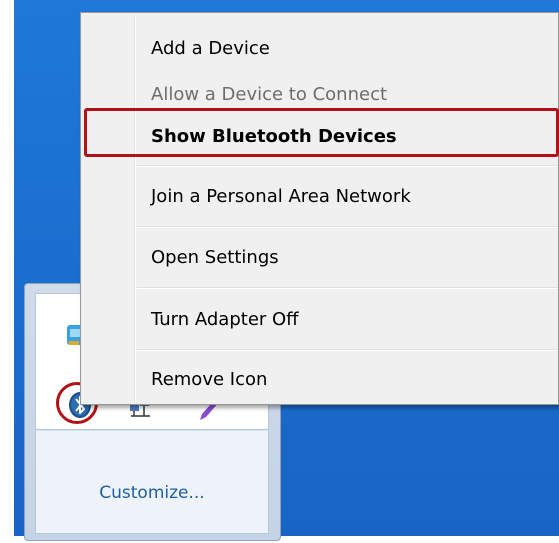  Describe the element at coordinates (281, 196) in the screenshot. I see `menu-item-label: Join a Personal Area Network` at that location.